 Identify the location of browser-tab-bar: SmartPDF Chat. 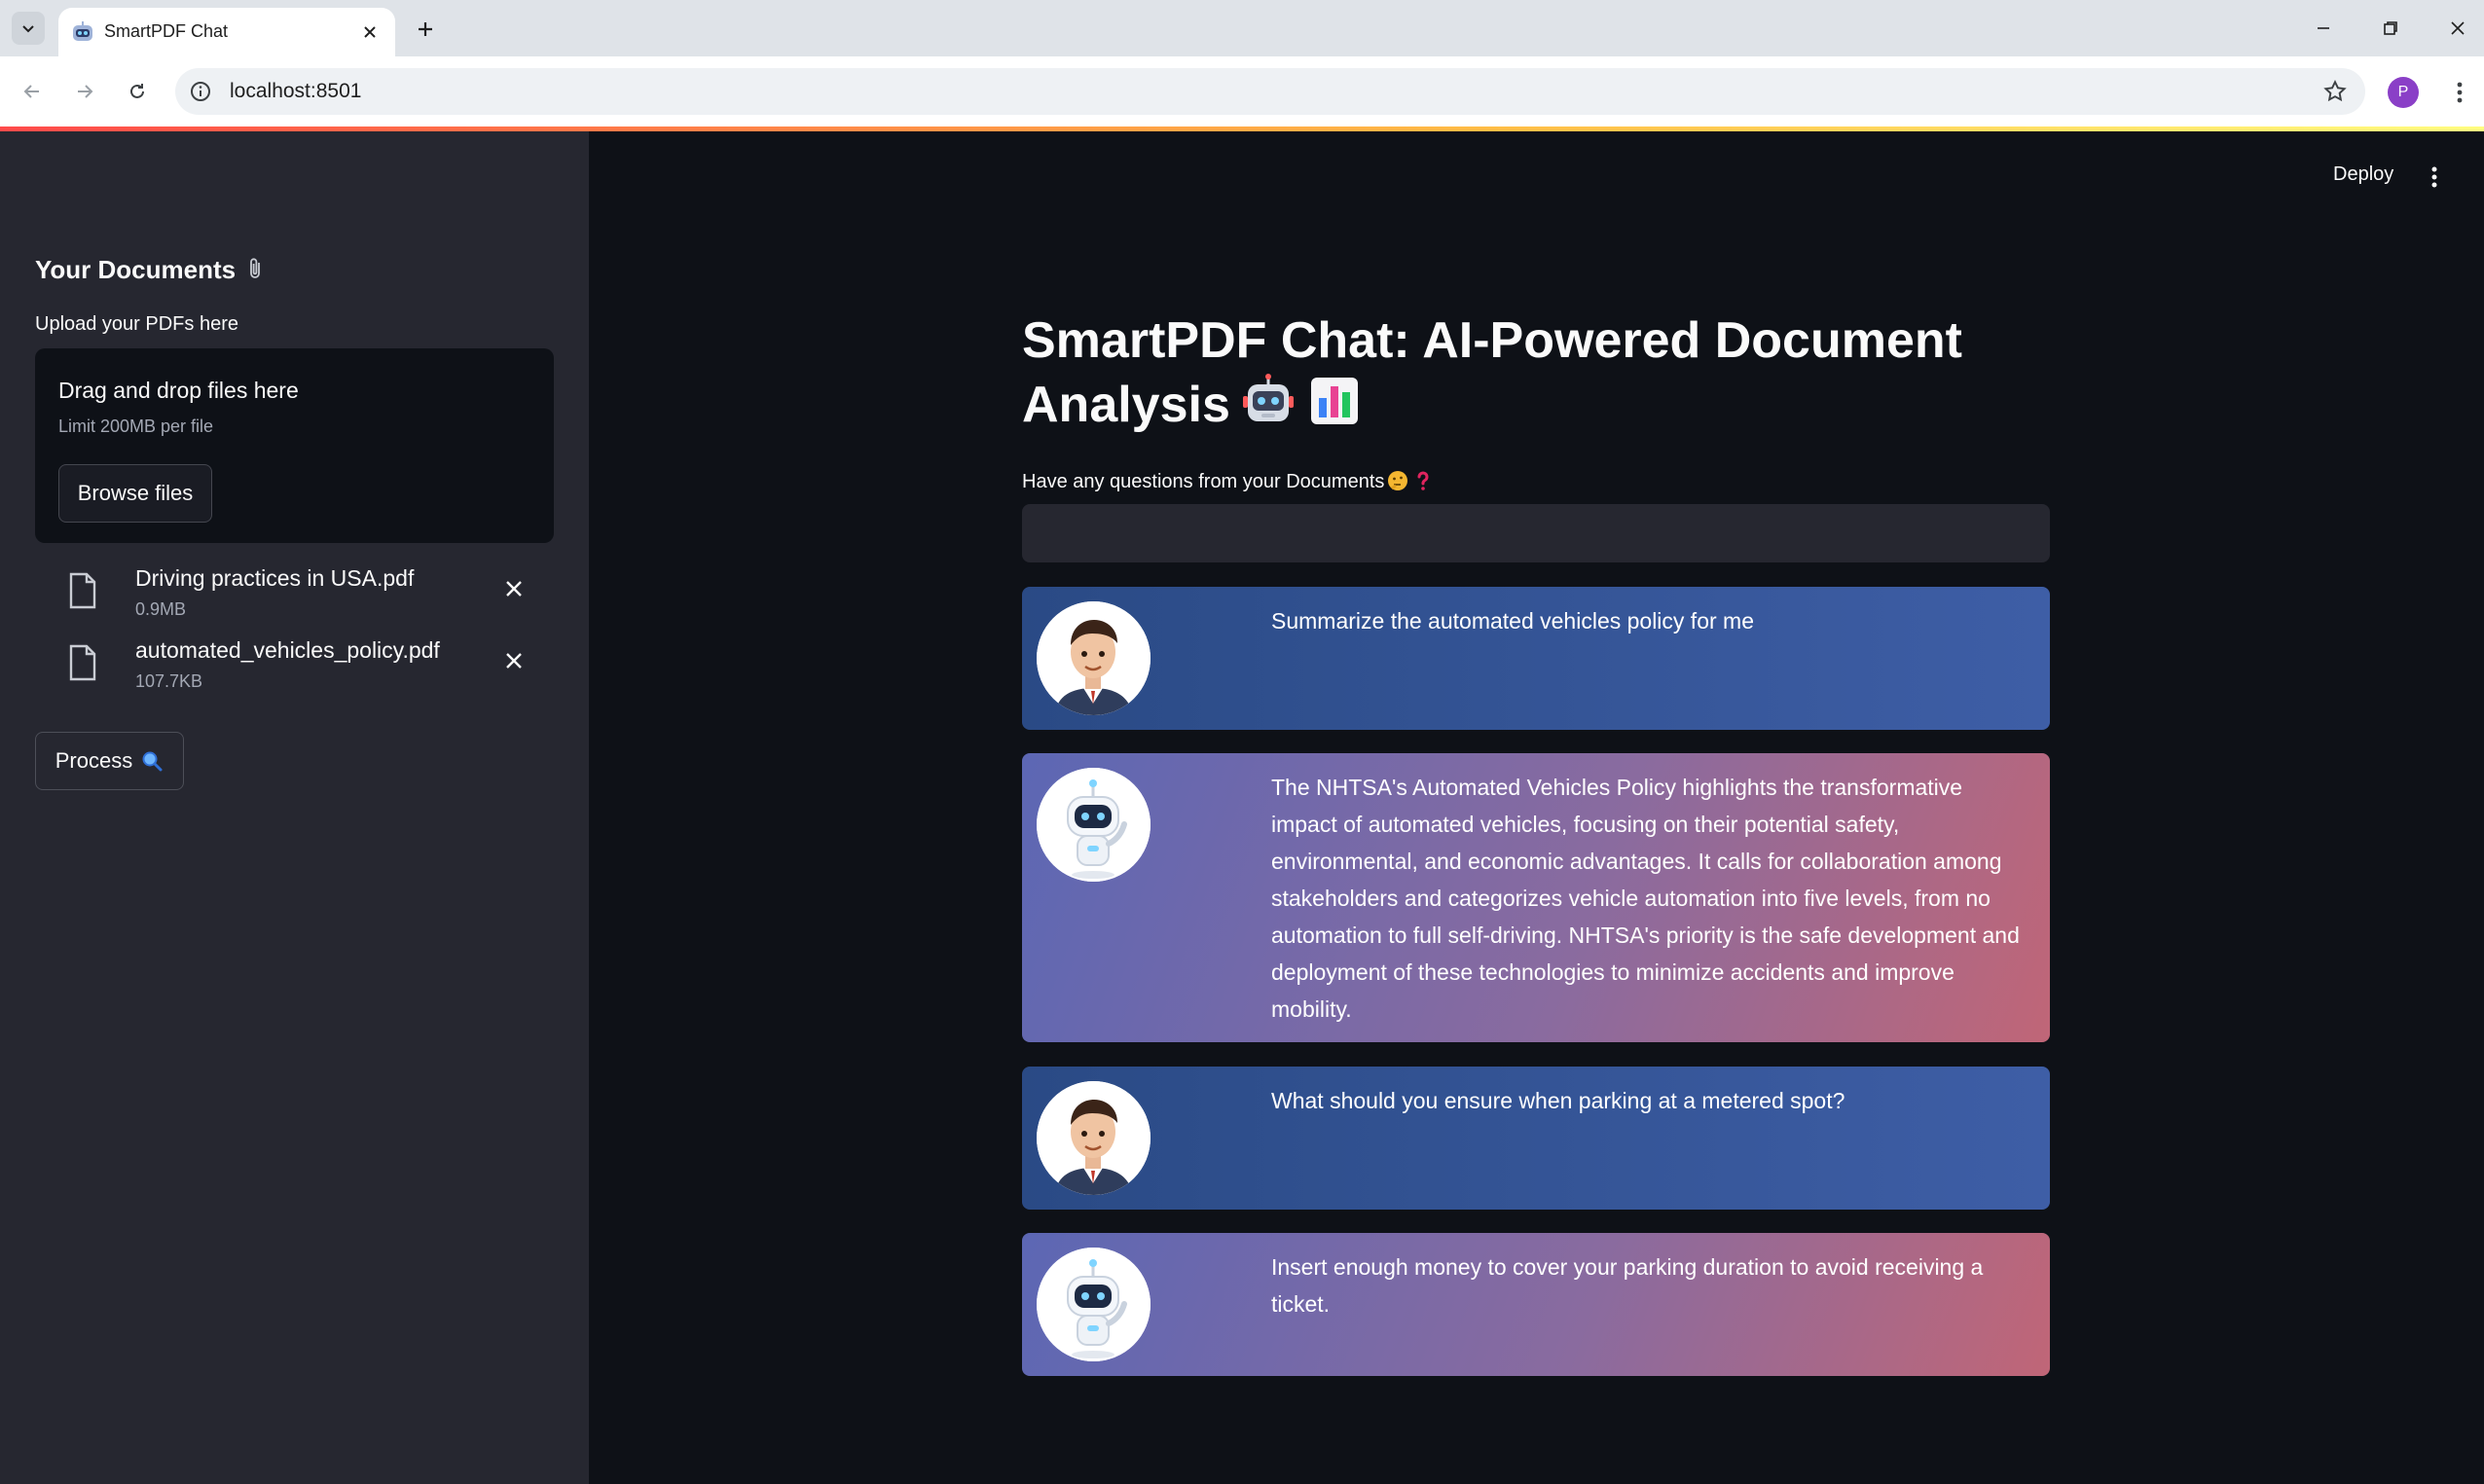
(1242, 28).